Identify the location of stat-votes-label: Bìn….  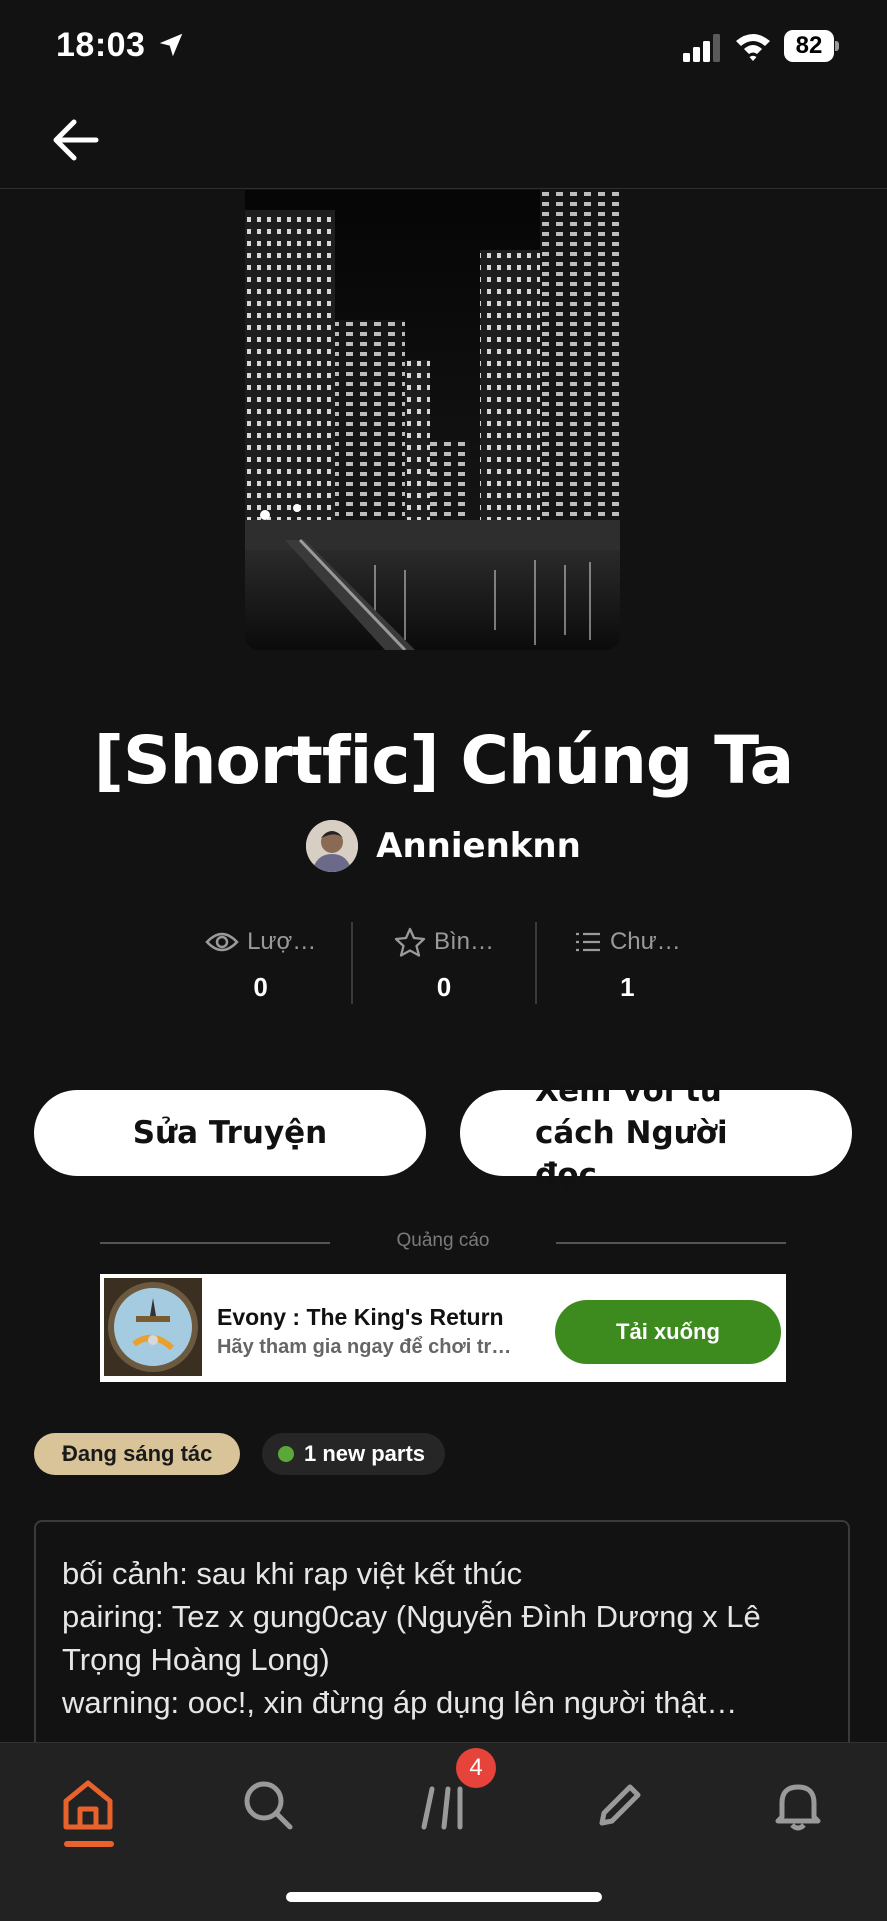
(463, 941).